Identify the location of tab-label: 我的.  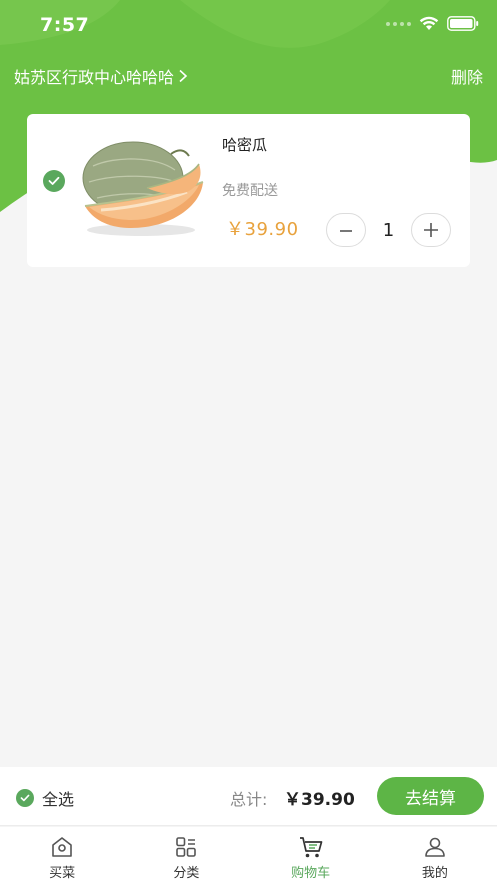
(434, 873).